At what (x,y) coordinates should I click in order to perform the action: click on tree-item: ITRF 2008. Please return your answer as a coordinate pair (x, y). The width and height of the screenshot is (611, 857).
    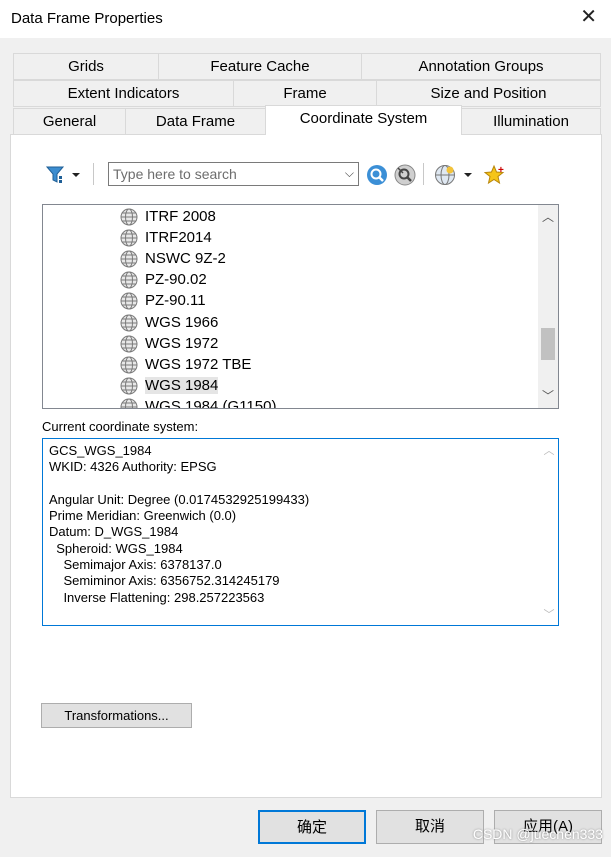
    Looking at the image, I should click on (167, 216).